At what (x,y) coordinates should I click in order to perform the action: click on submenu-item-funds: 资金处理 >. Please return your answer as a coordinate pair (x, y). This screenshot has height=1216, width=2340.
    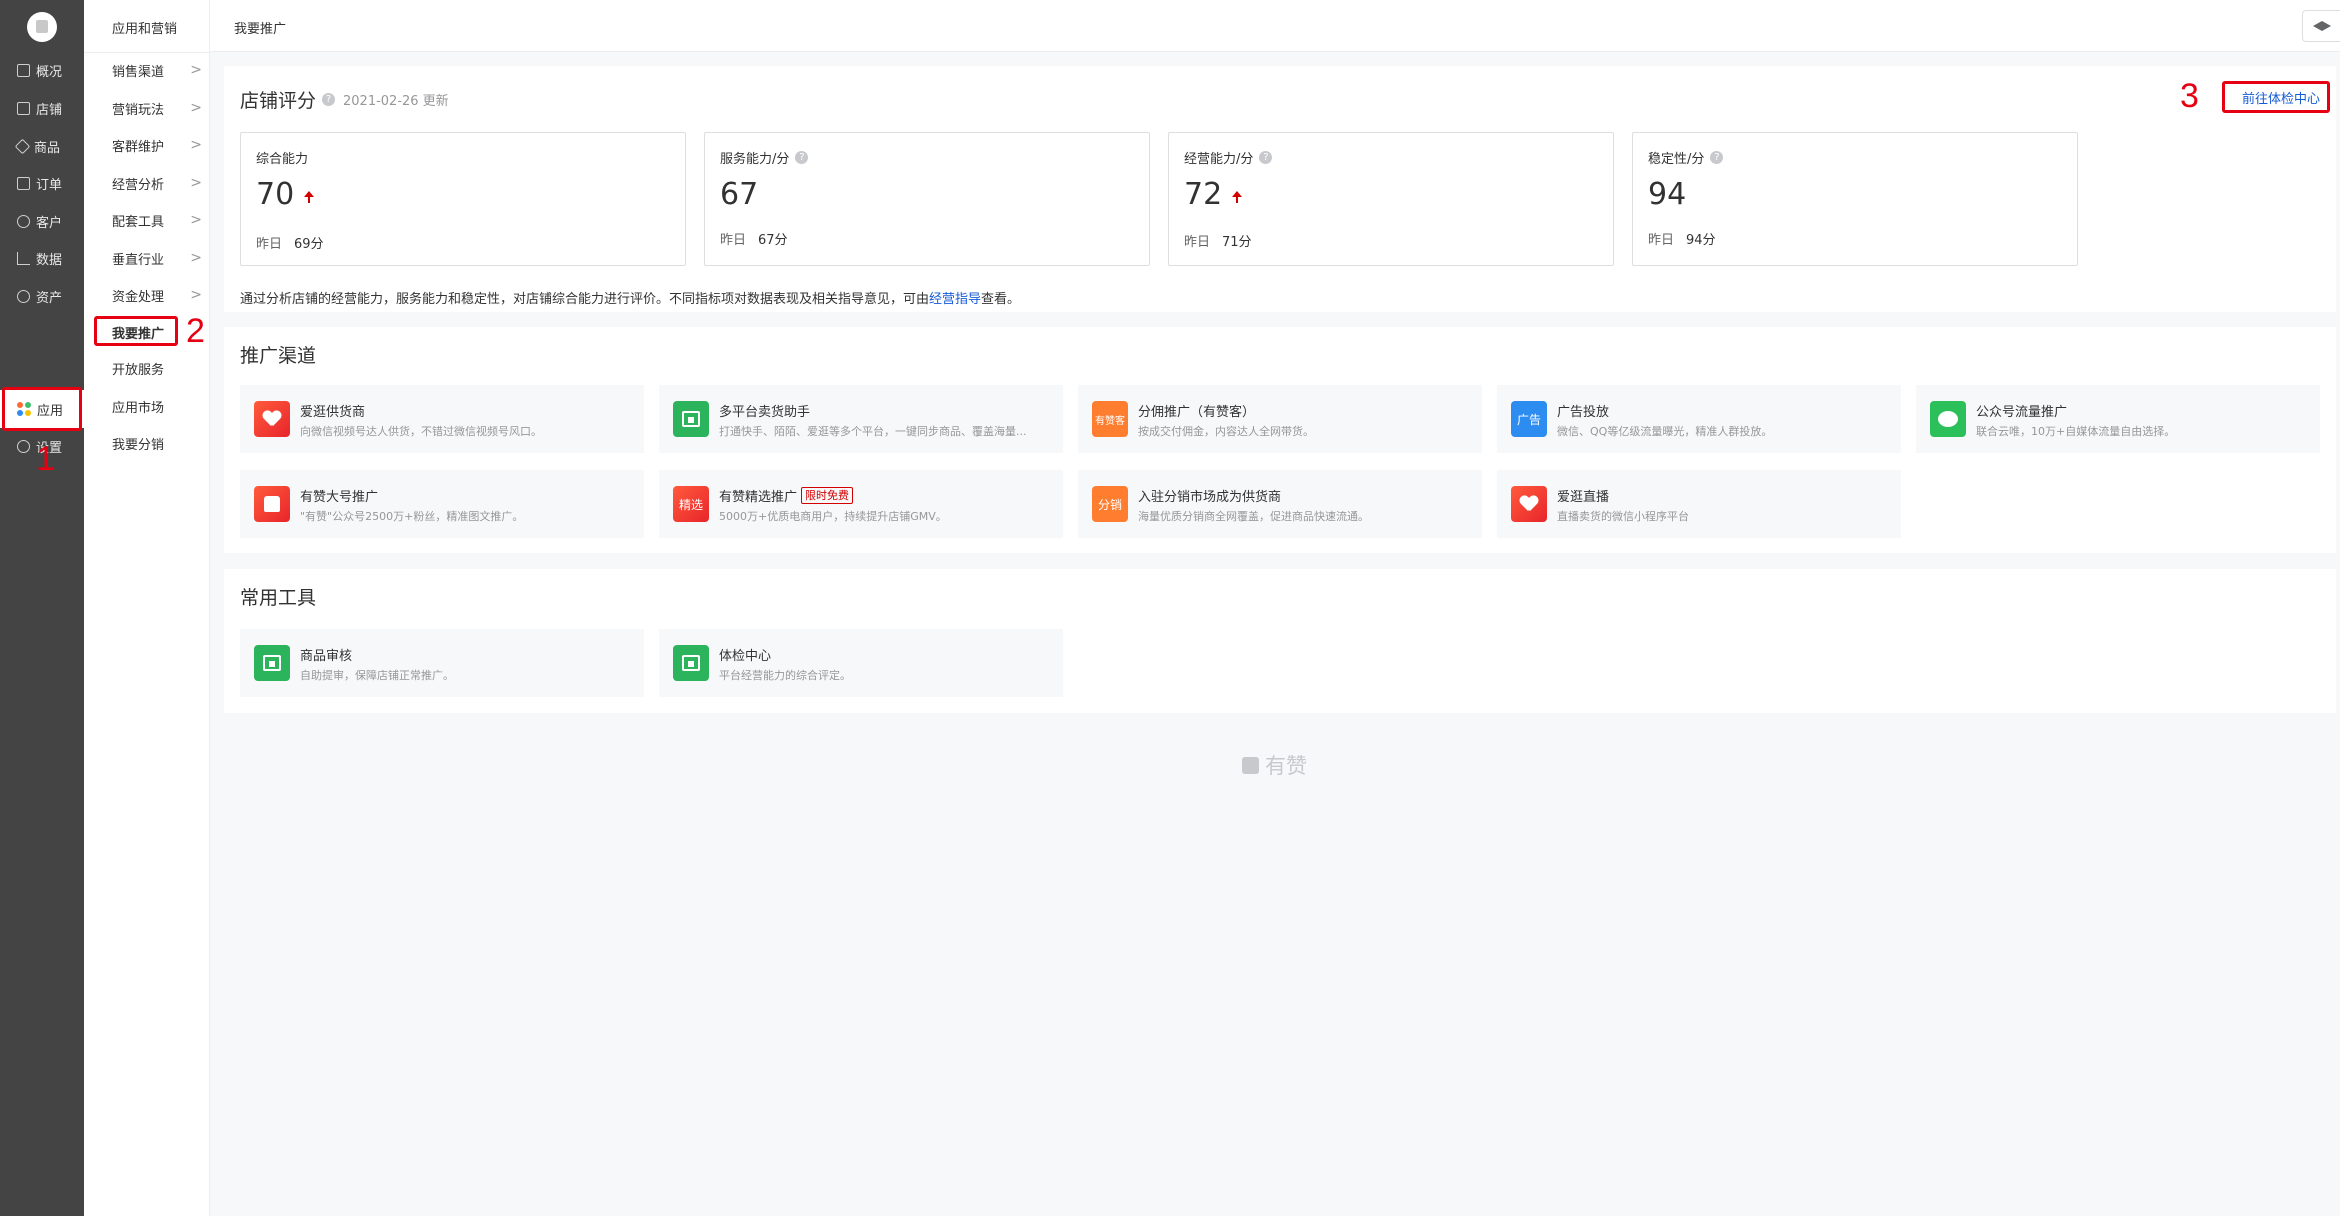
    Looking at the image, I should click on (157, 295).